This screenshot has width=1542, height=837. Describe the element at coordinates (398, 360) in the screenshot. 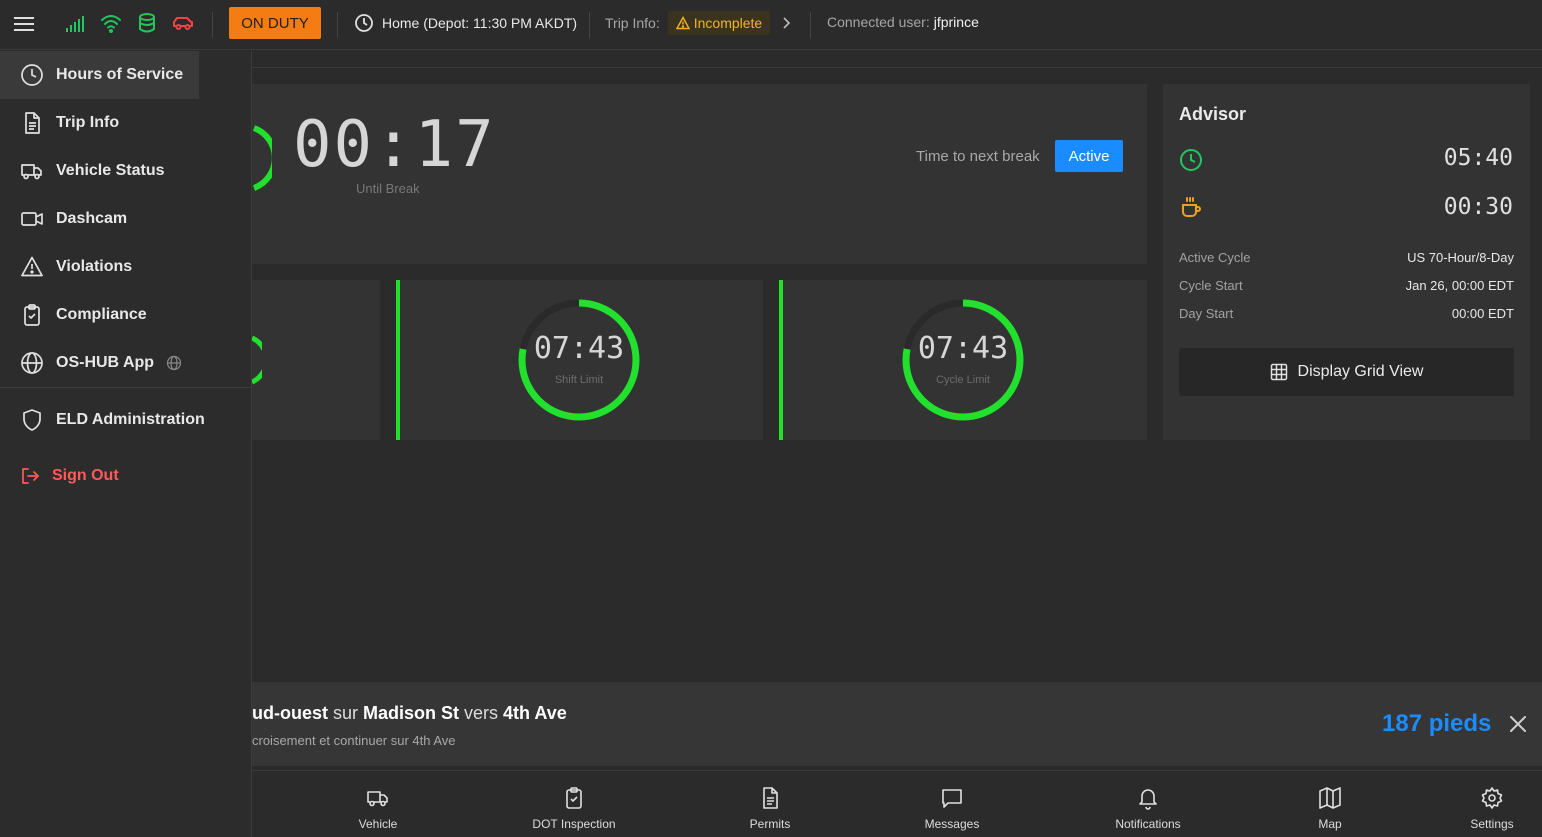

I see `shift-status-bar` at that location.